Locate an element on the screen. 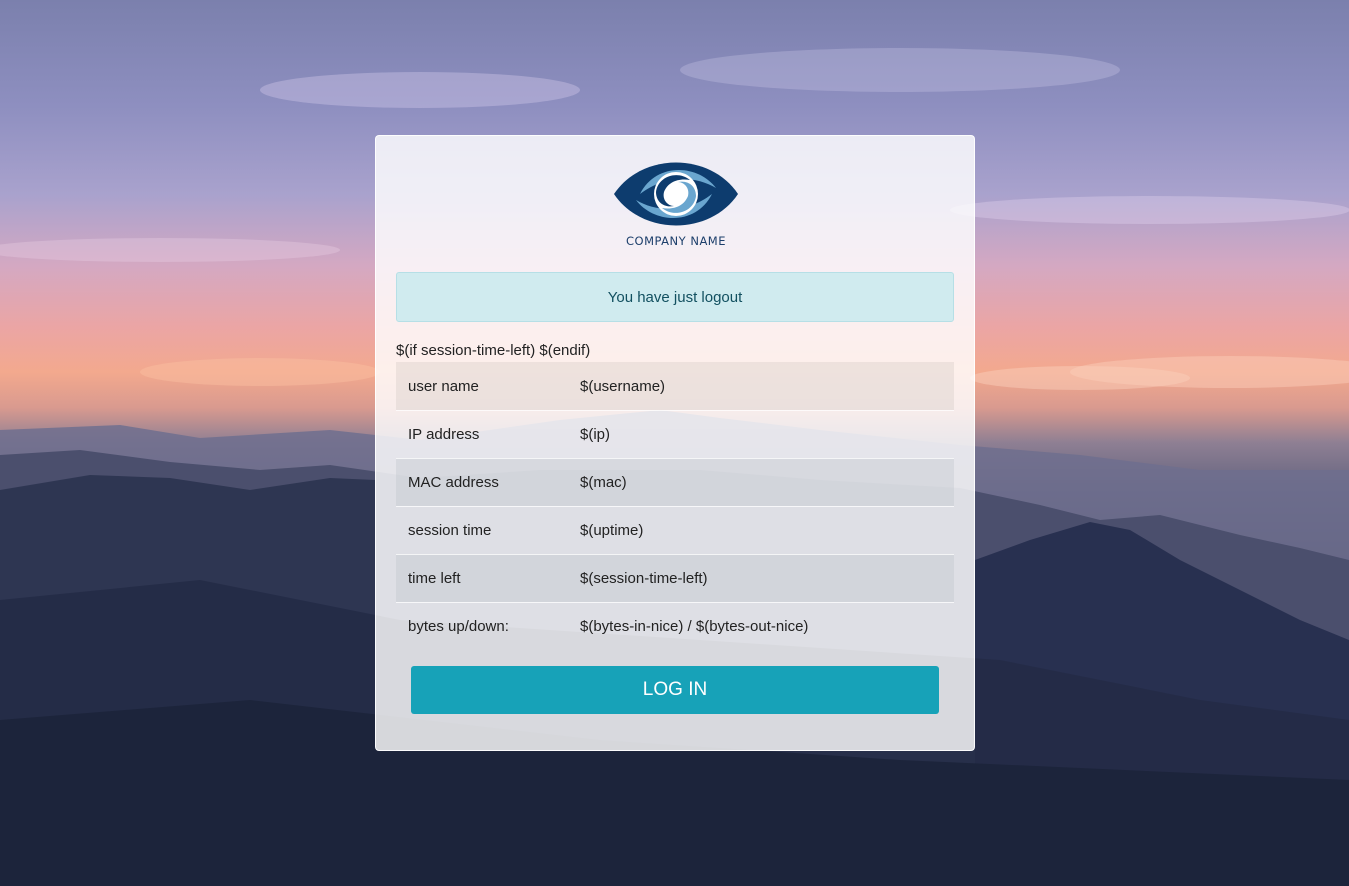 Image resolution: width=1349 pixels, height=886 pixels. table-row: session time $(uptime) is located at coordinates (675, 530).